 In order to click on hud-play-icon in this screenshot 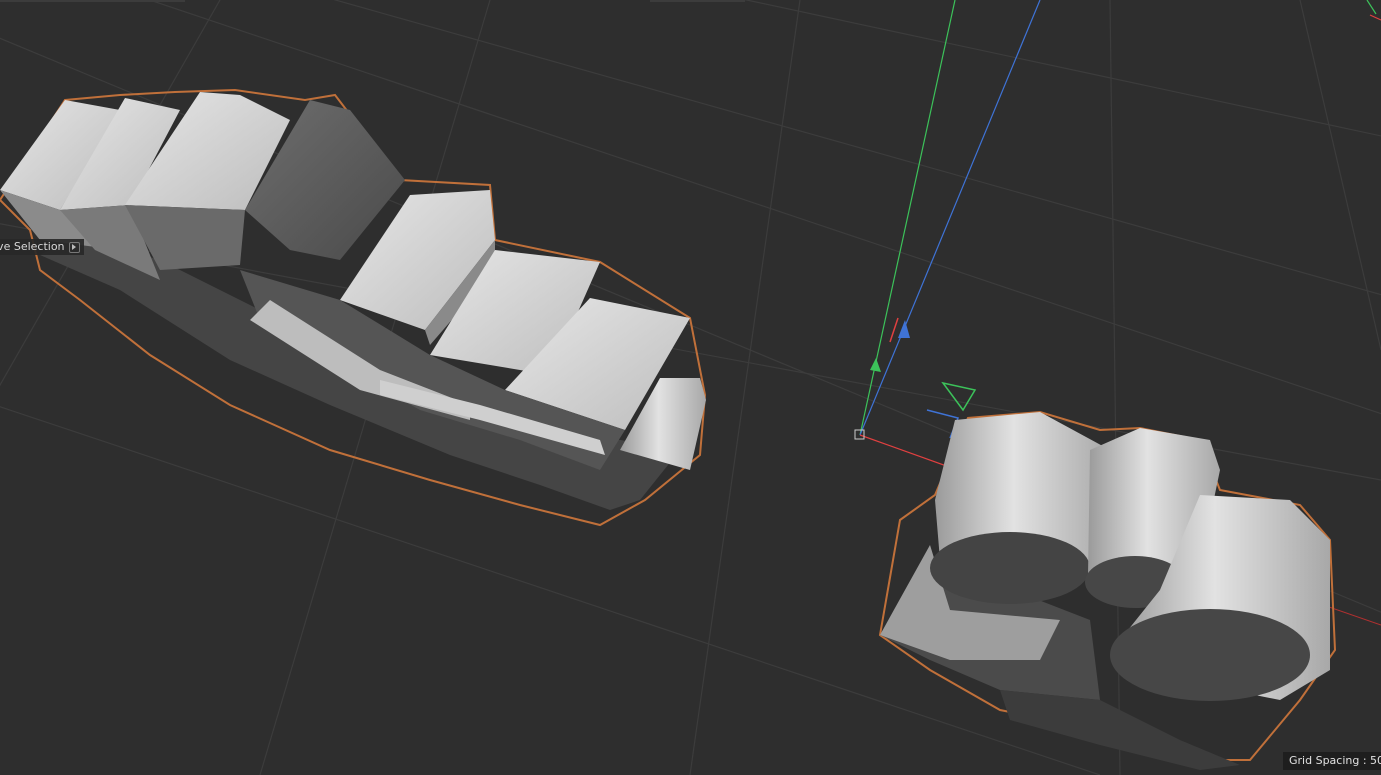, I will do `click(74, 247)`.